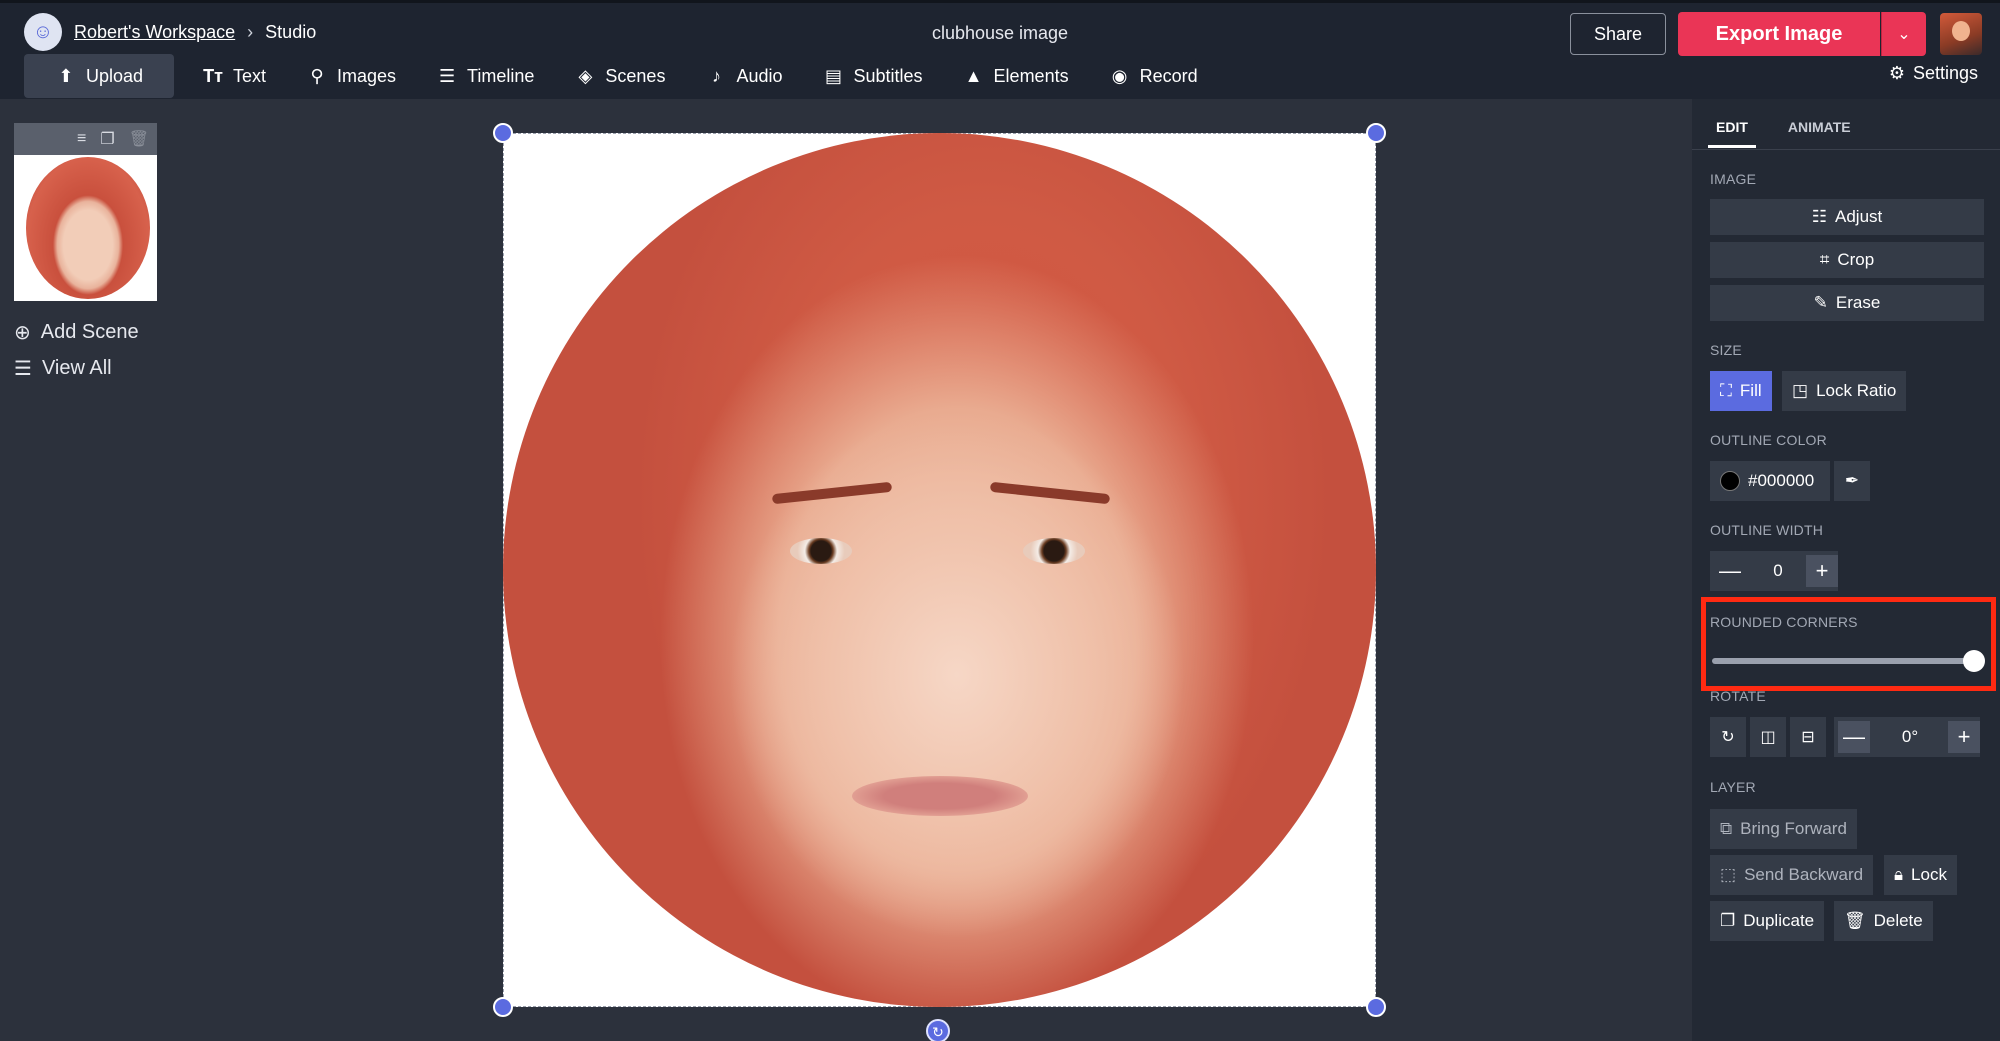 Image resolution: width=2000 pixels, height=1041 pixels. I want to click on rotate-decrease-icon: —, so click(1854, 737).